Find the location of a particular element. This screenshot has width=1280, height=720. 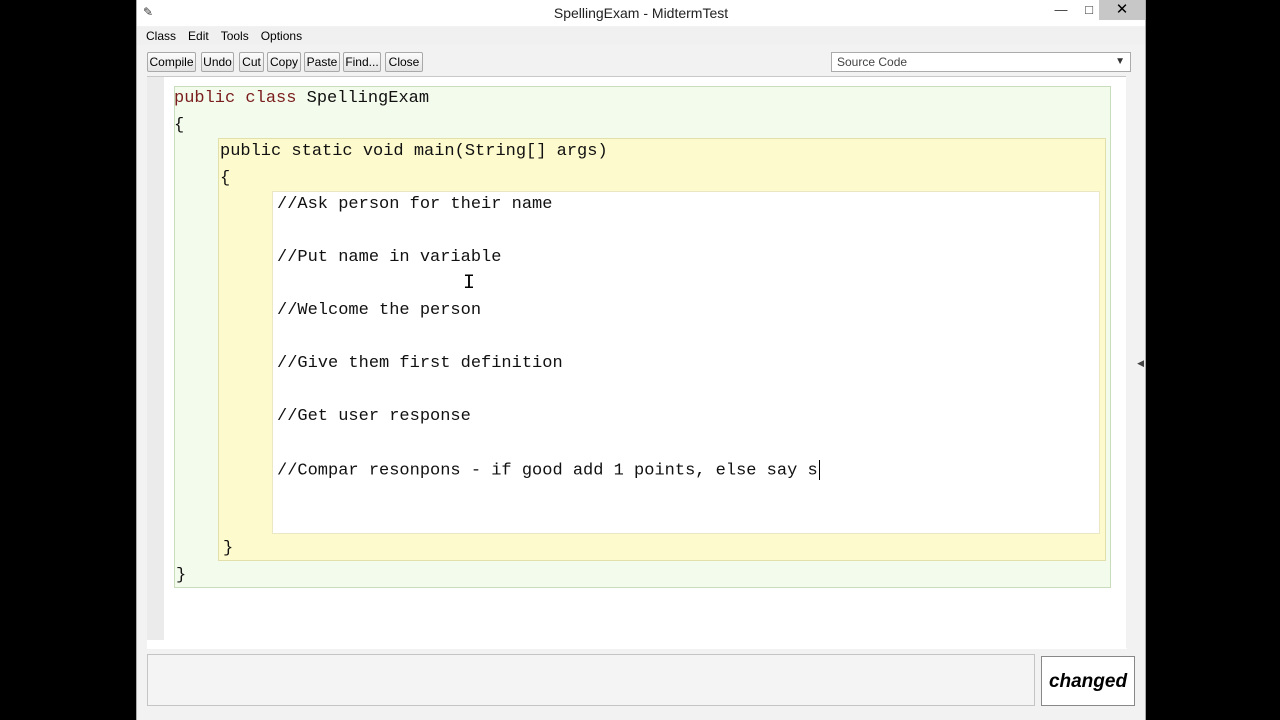

code-comment: //Put name in variable is located at coordinates (389, 257).